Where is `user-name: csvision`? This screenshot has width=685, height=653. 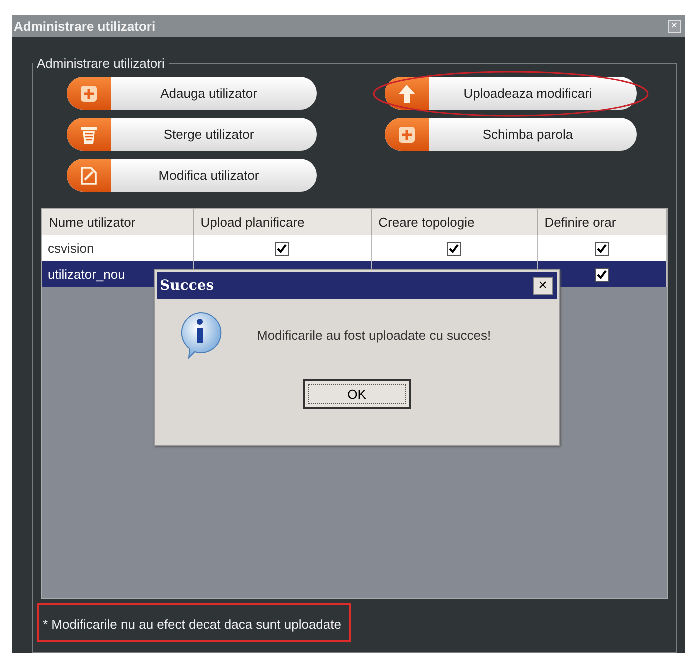
user-name: csvision is located at coordinates (71, 248).